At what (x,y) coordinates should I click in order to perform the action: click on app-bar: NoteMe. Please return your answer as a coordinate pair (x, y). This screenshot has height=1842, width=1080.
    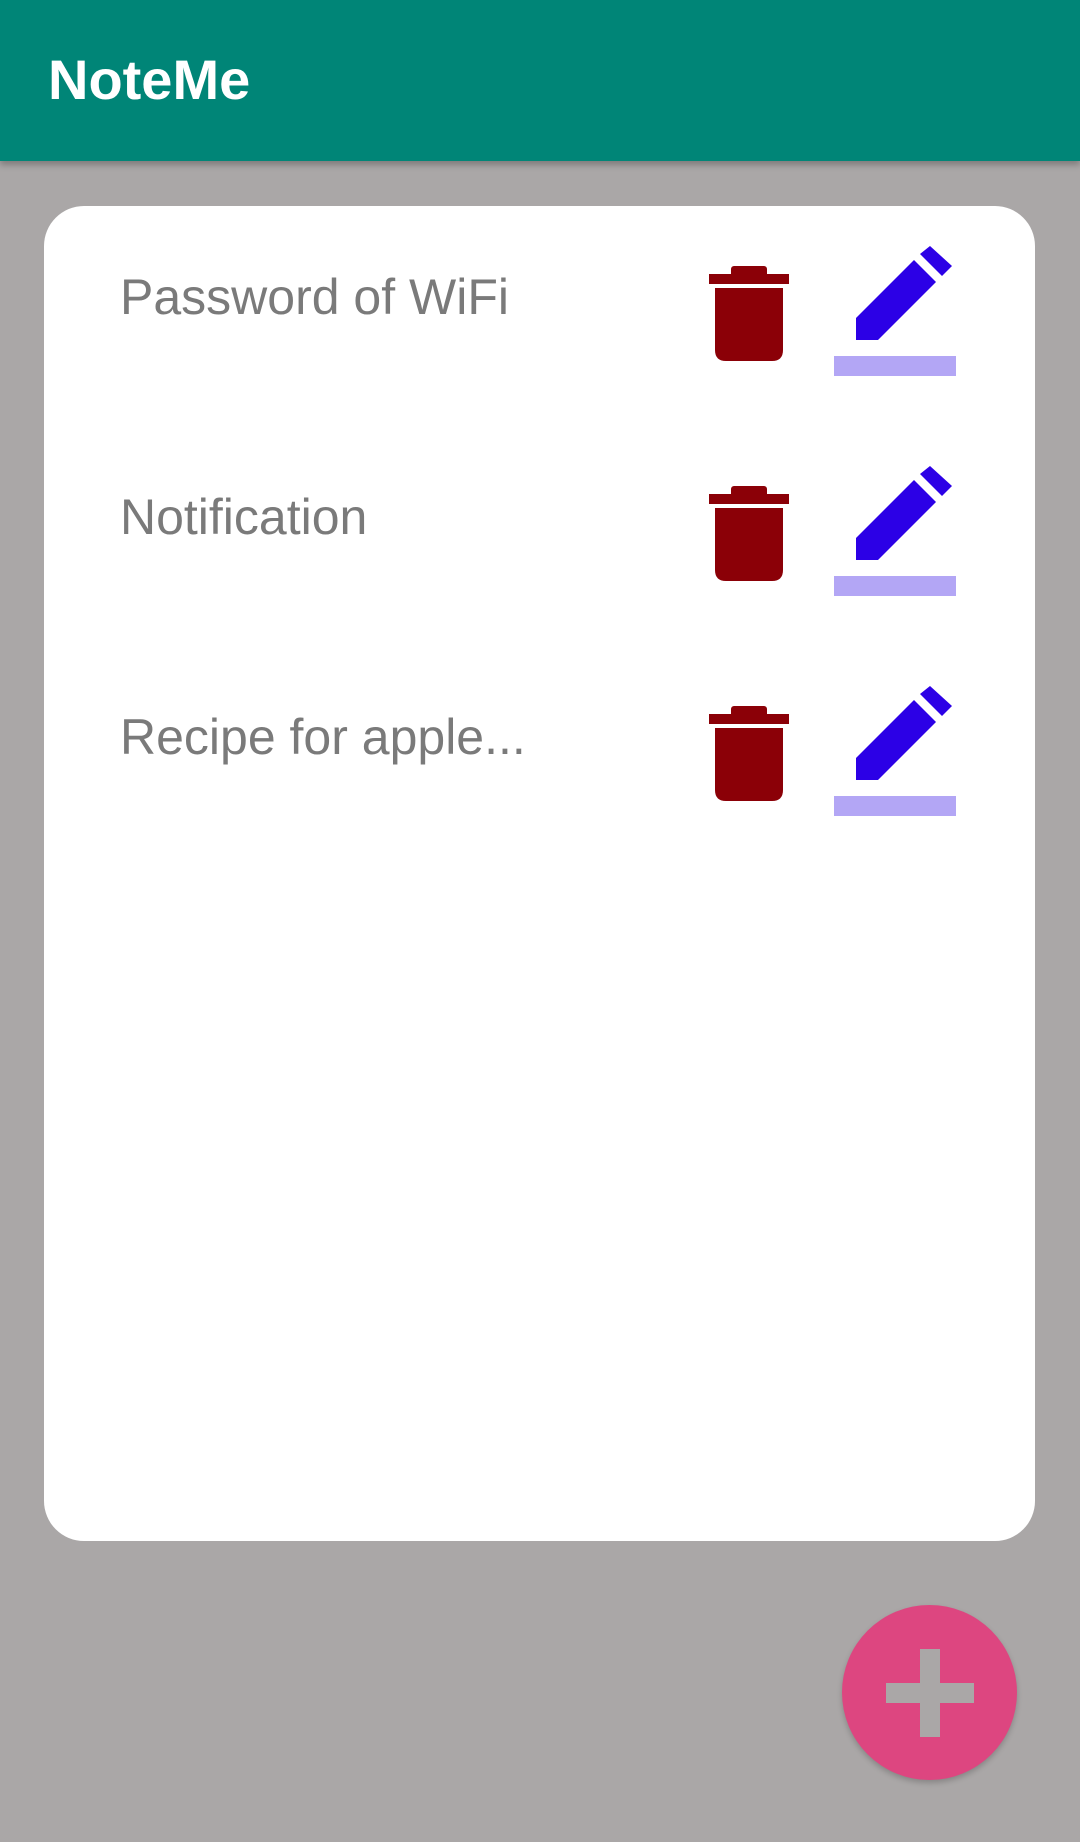
    Looking at the image, I should click on (540, 80).